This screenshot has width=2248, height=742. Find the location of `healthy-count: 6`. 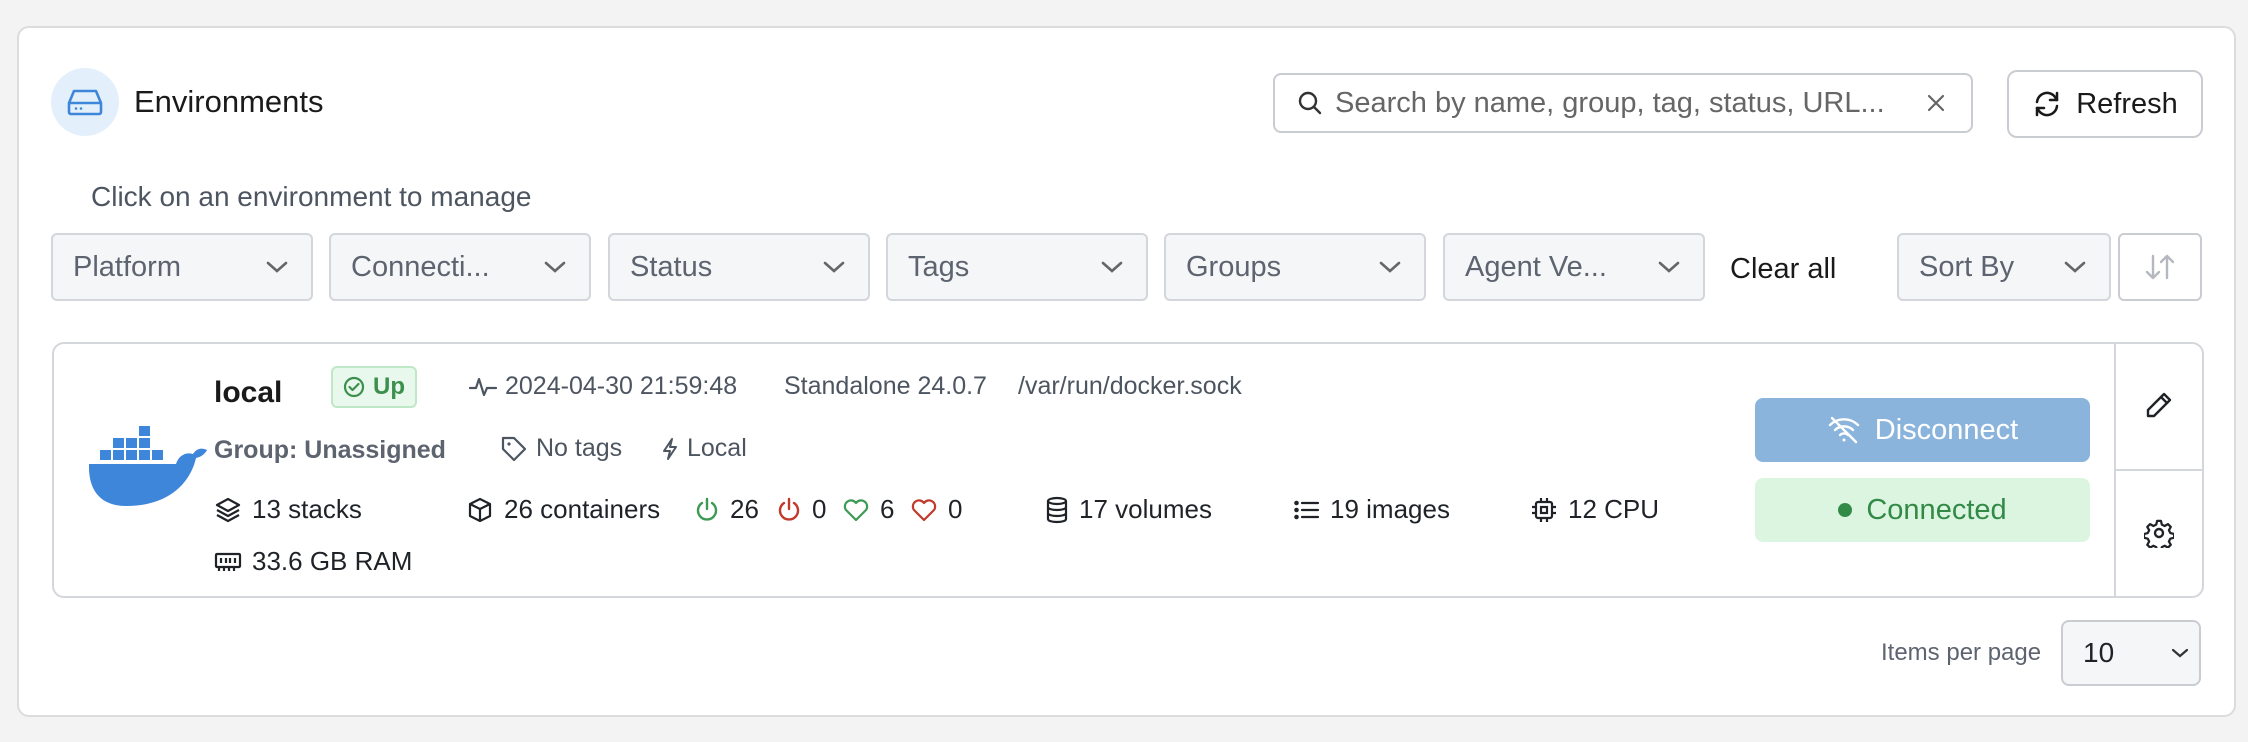

healthy-count: 6 is located at coordinates (887, 509).